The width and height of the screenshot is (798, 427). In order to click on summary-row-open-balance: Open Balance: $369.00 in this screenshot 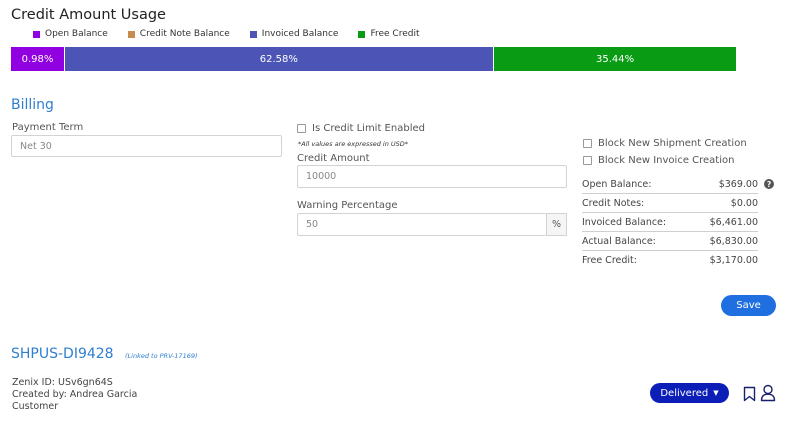, I will do `click(670, 184)`.